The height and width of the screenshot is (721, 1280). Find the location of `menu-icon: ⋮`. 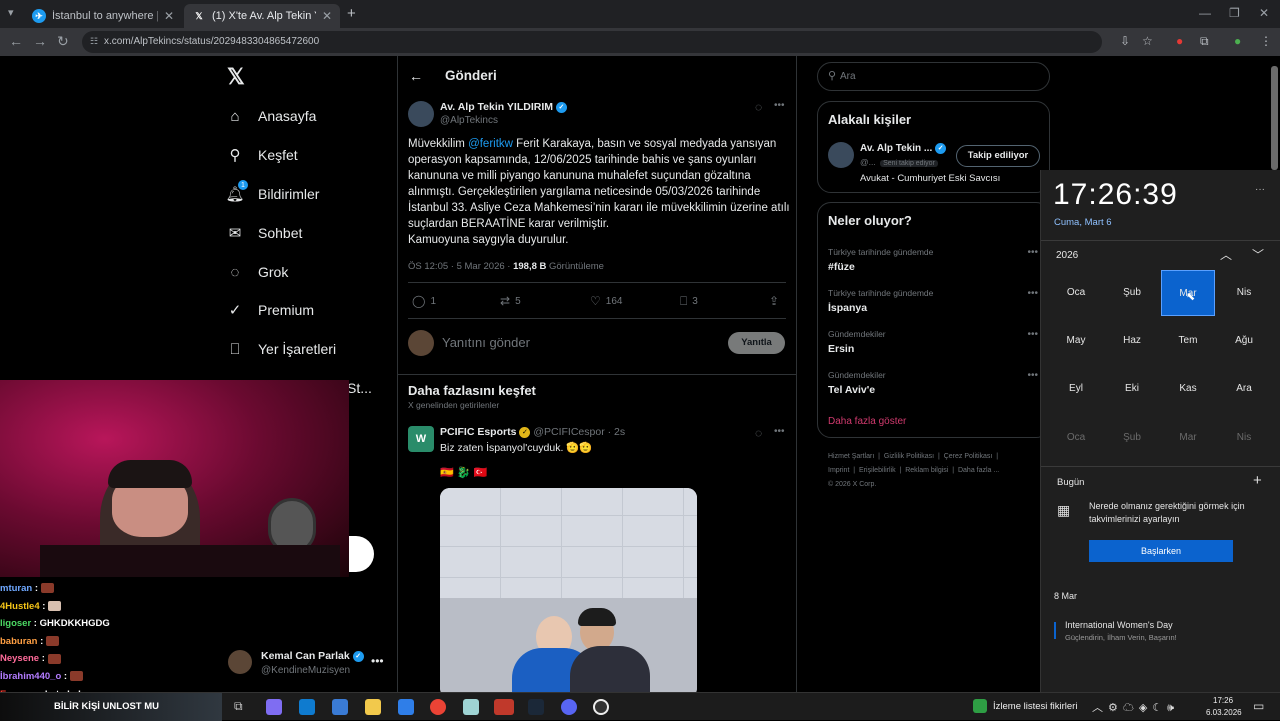

menu-icon: ⋮ is located at coordinates (1266, 41).